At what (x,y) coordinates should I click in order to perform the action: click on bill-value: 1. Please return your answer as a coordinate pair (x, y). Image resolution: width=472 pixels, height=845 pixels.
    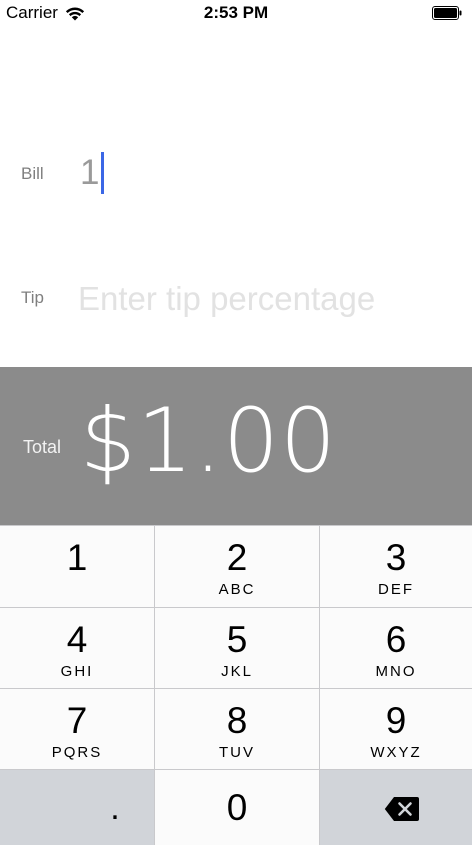
    Looking at the image, I should click on (90, 172).